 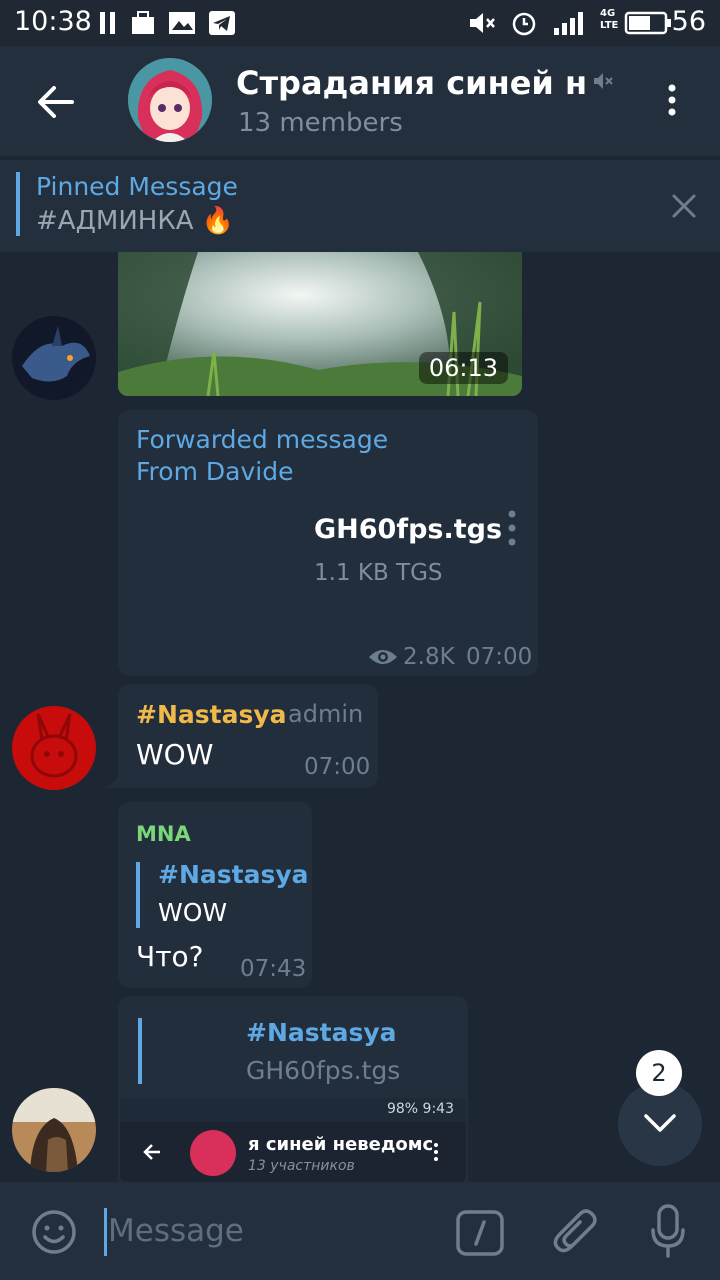 I want to click on volume-mute-icon, so click(x=482, y=23).